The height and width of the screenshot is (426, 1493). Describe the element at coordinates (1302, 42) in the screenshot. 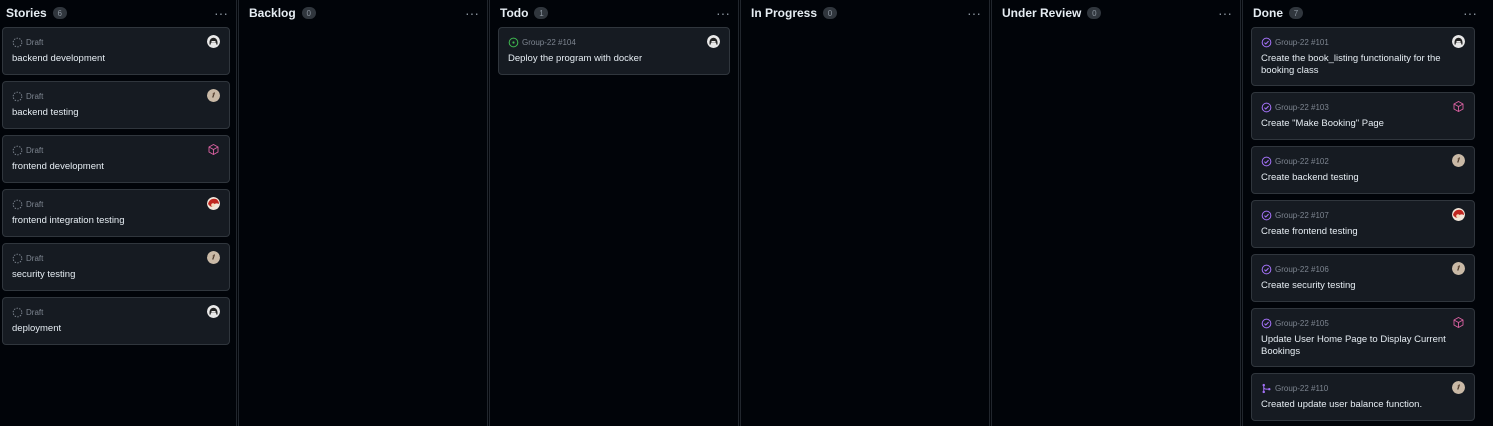

I see `card-reference: Group-22 #101` at that location.